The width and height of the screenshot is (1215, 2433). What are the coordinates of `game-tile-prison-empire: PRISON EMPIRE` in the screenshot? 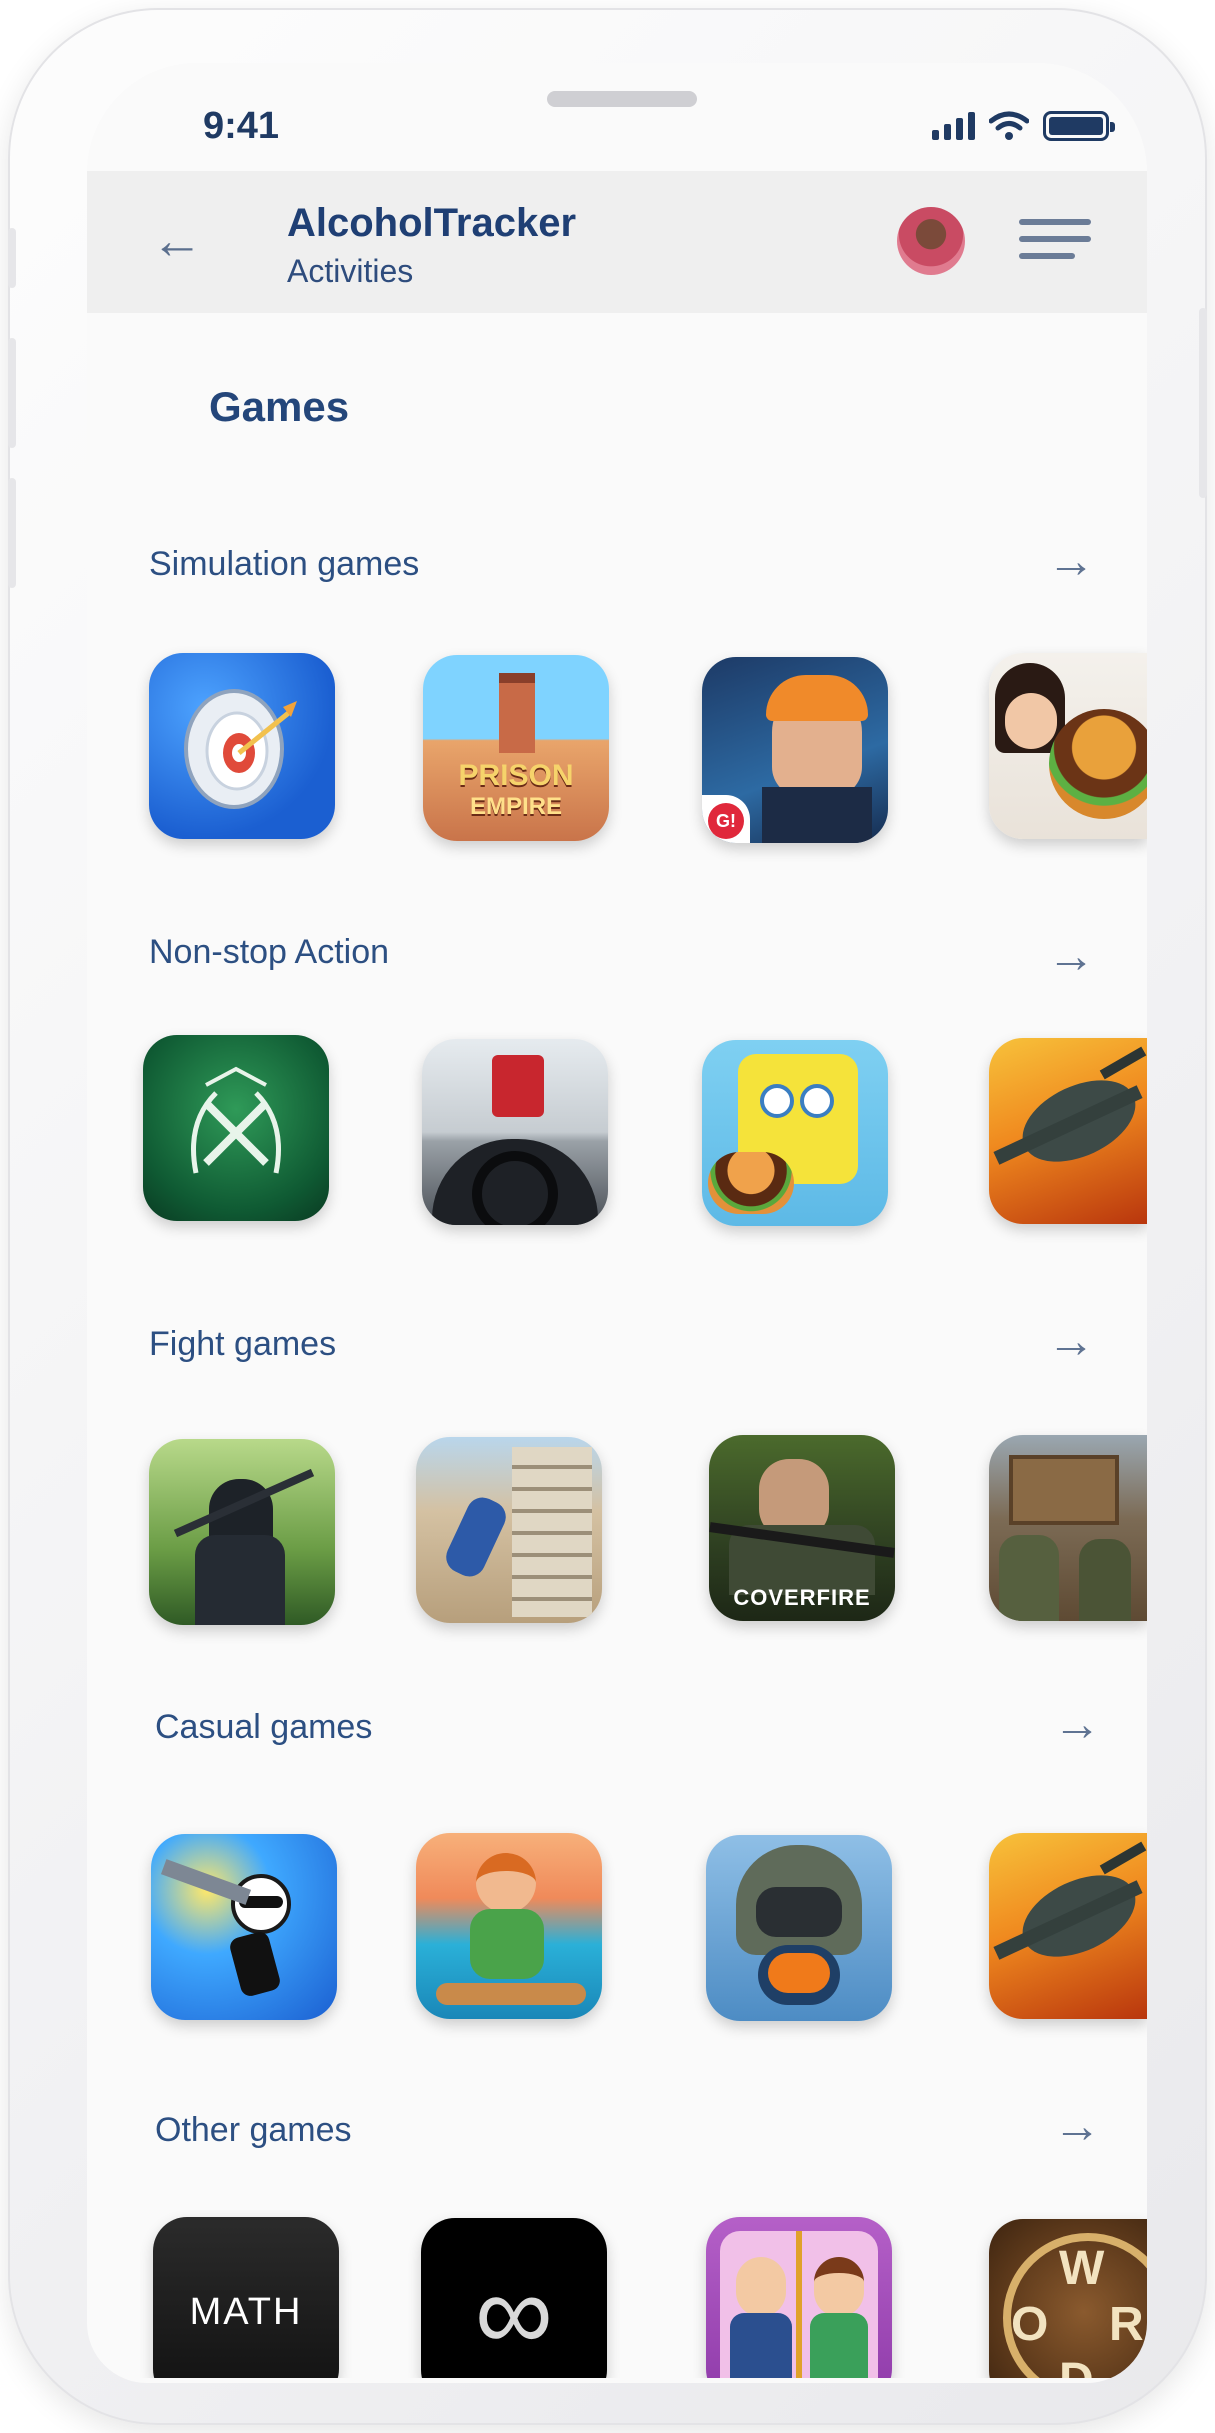 It's located at (516, 748).